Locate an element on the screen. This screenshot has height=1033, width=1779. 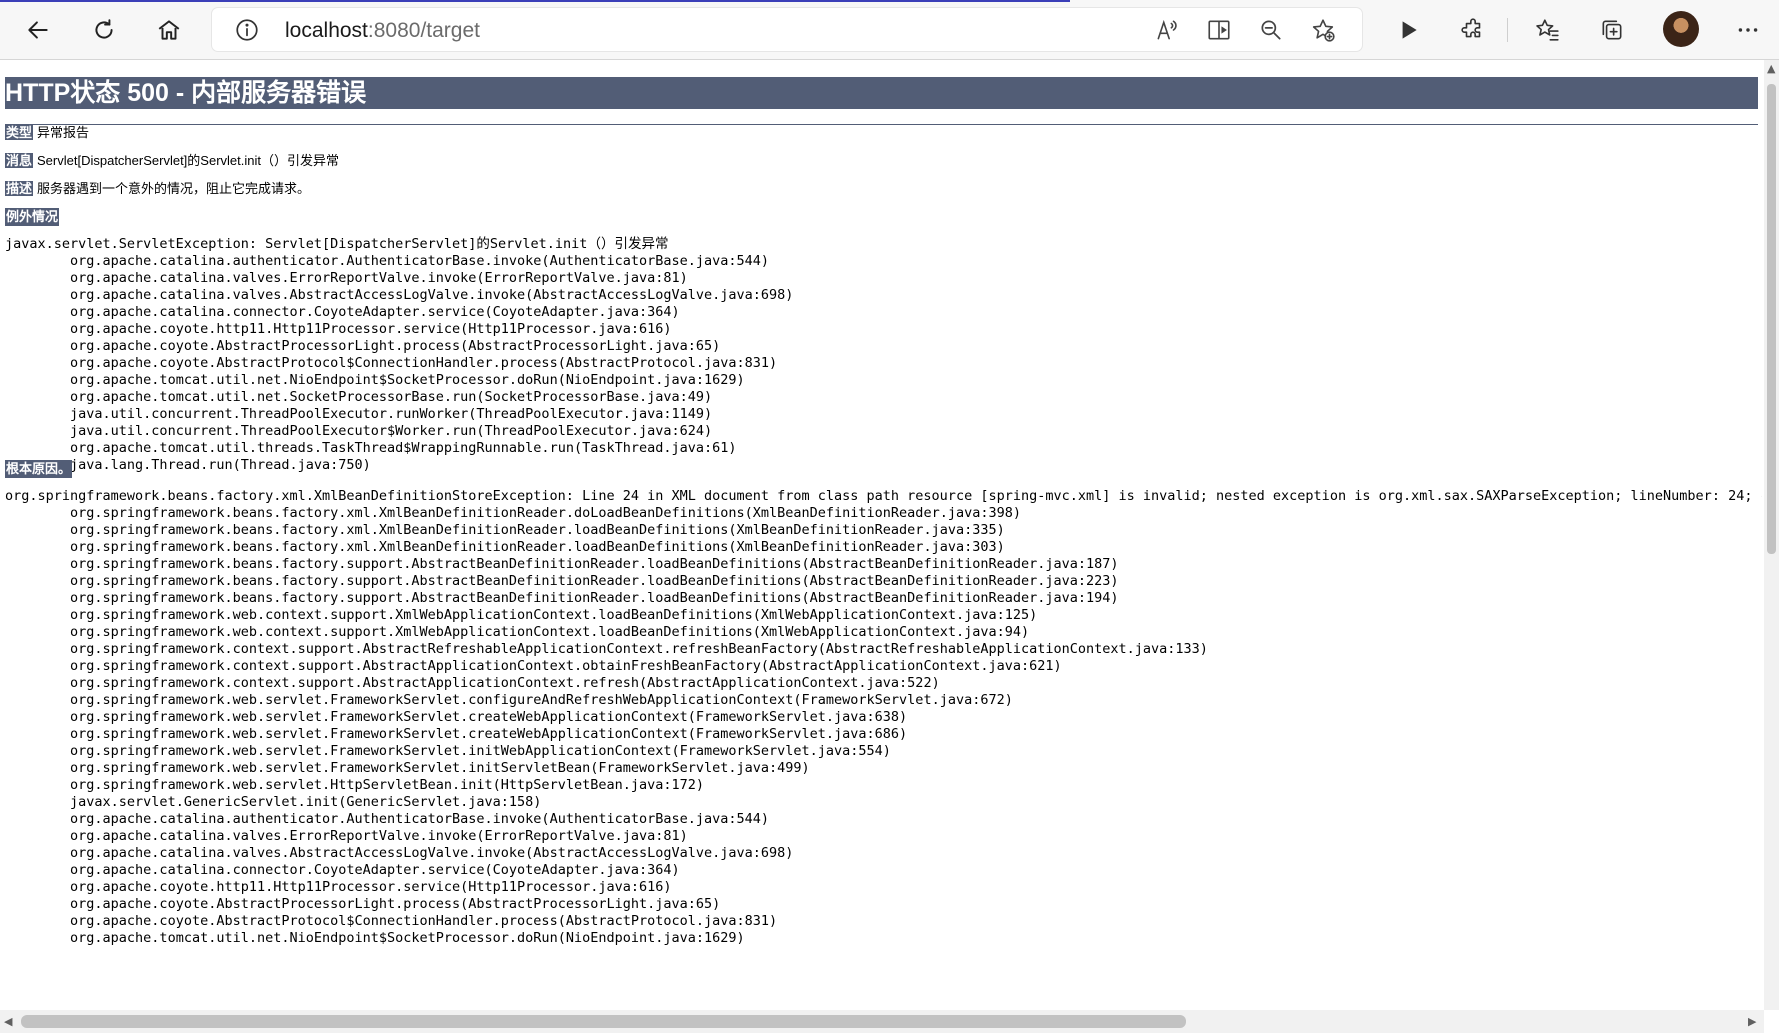
back-button is located at coordinates (38, 30).